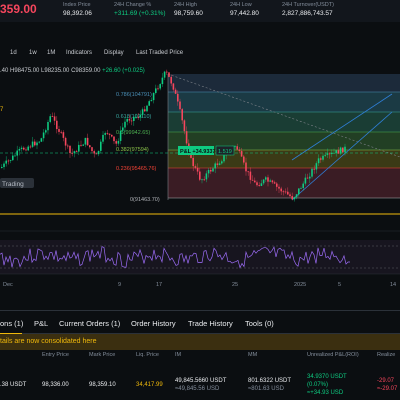  What do you see at coordinates (102, 385) in the screenshot?
I see `mark-price: 98,359.10` at bounding box center [102, 385].